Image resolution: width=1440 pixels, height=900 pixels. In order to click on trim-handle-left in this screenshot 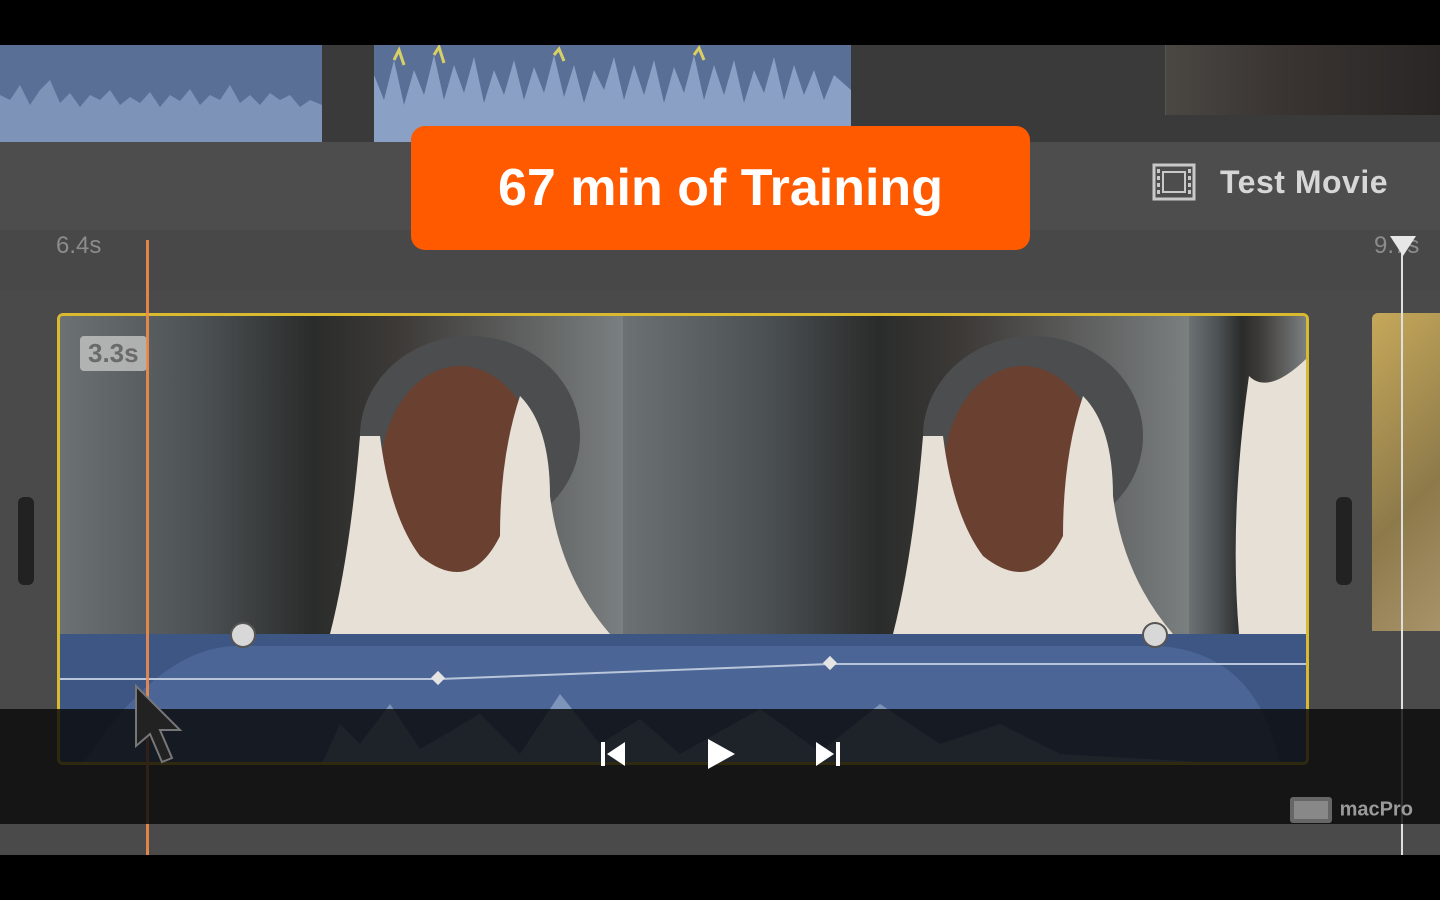, I will do `click(26, 541)`.